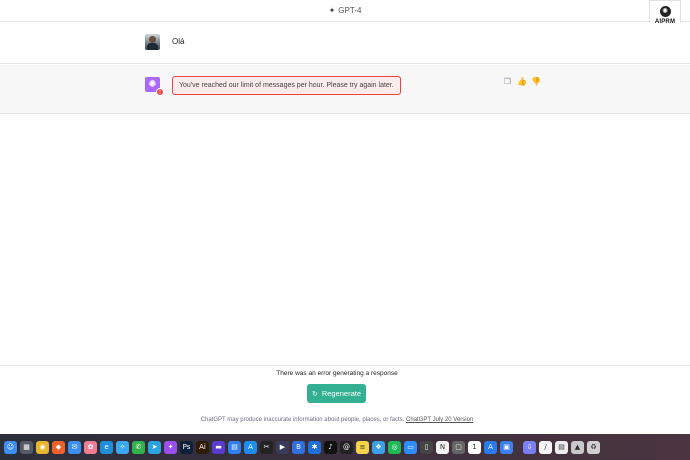 The image size is (690, 460). I want to click on pages-icon: /, so click(545, 447).